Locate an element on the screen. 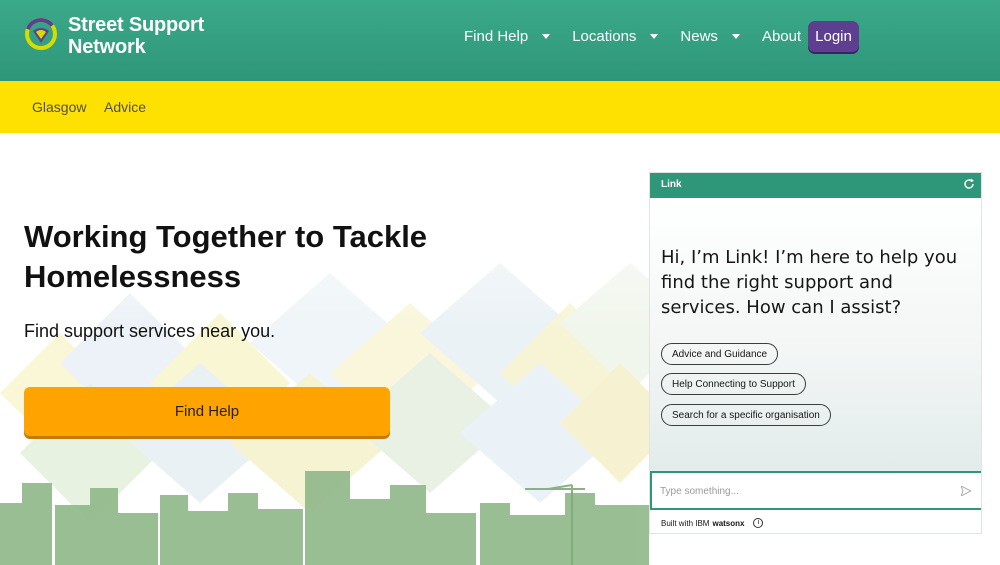 Image resolution: width=1000 pixels, height=565 pixels. nav-locations: Locations is located at coordinates (626, 36).